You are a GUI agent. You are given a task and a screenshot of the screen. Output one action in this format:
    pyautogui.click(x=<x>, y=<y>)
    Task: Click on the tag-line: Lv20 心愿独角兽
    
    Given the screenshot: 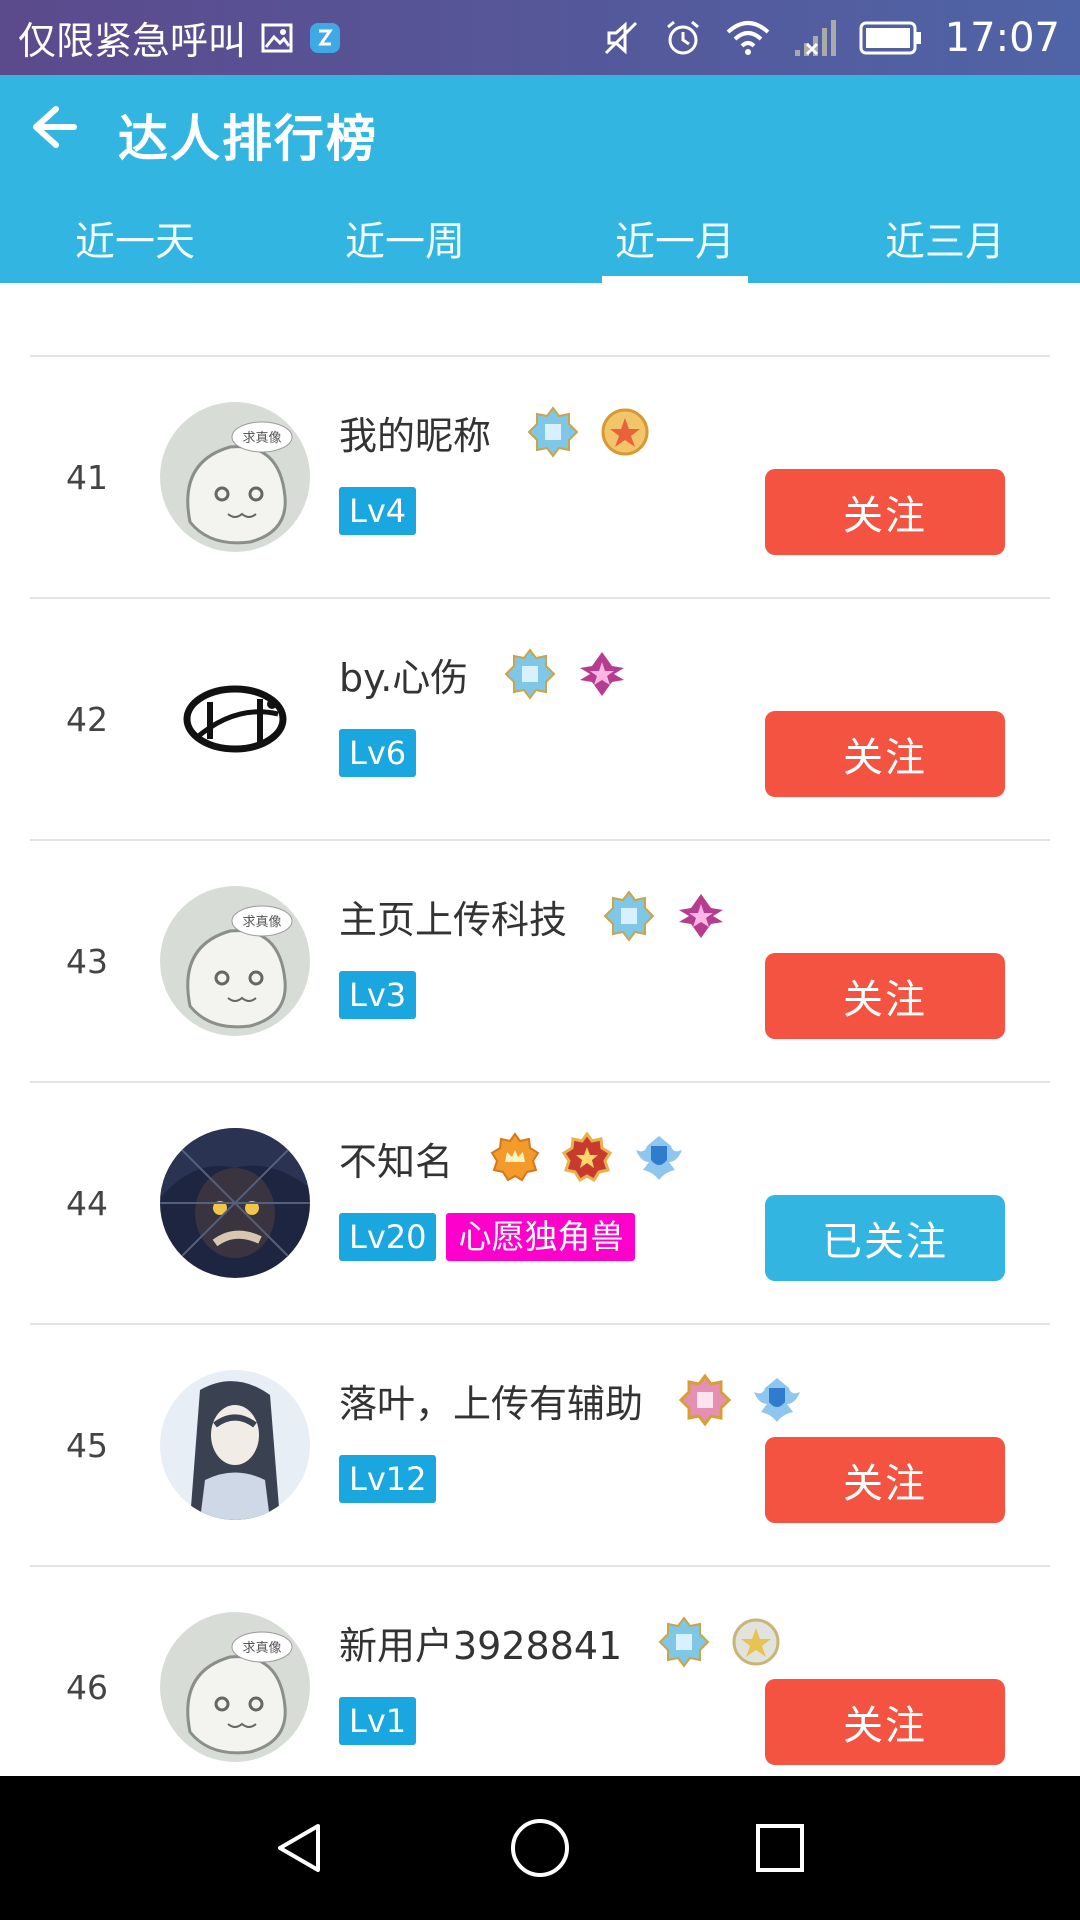 What is the action you would take?
    pyautogui.click(x=487, y=1237)
    